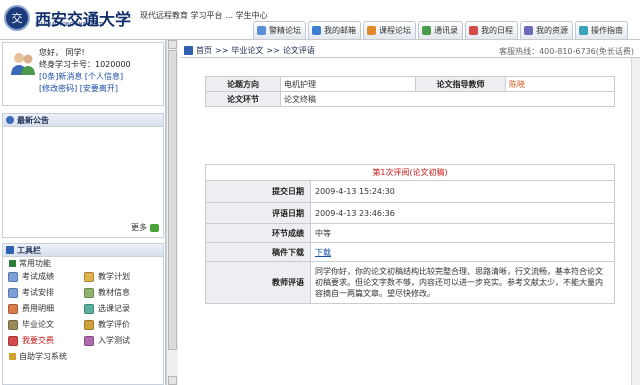 The height and width of the screenshot is (385, 640). I want to click on tool-entrance-test: 入学测试, so click(122, 340).